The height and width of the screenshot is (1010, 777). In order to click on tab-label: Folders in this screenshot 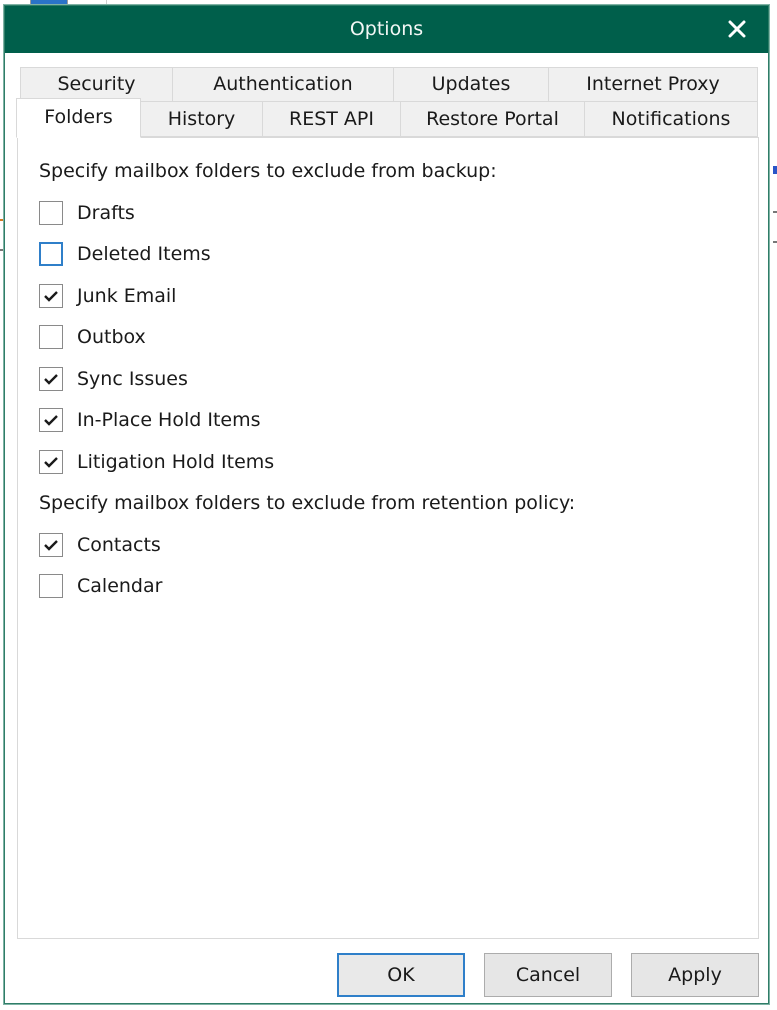, I will do `click(78, 117)`.